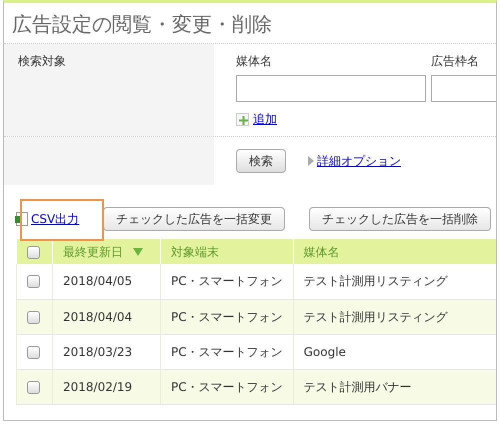 Image resolution: width=500 pixels, height=424 pixels. Describe the element at coordinates (97, 317) in the screenshot. I see `table-cell: 2018/04/04` at that location.